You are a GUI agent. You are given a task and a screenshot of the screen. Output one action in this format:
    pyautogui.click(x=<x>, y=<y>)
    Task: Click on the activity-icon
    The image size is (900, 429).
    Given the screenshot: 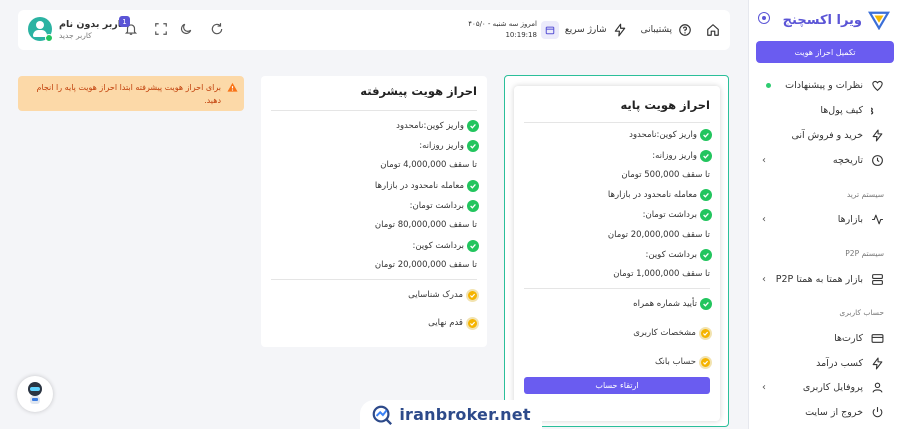 What is the action you would take?
    pyautogui.click(x=877, y=219)
    